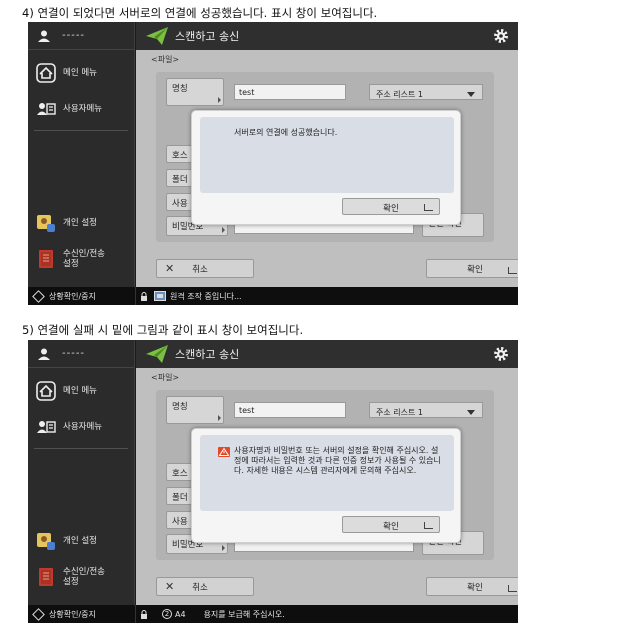  What do you see at coordinates (160, 296) in the screenshot?
I see `remote-icon` at bounding box center [160, 296].